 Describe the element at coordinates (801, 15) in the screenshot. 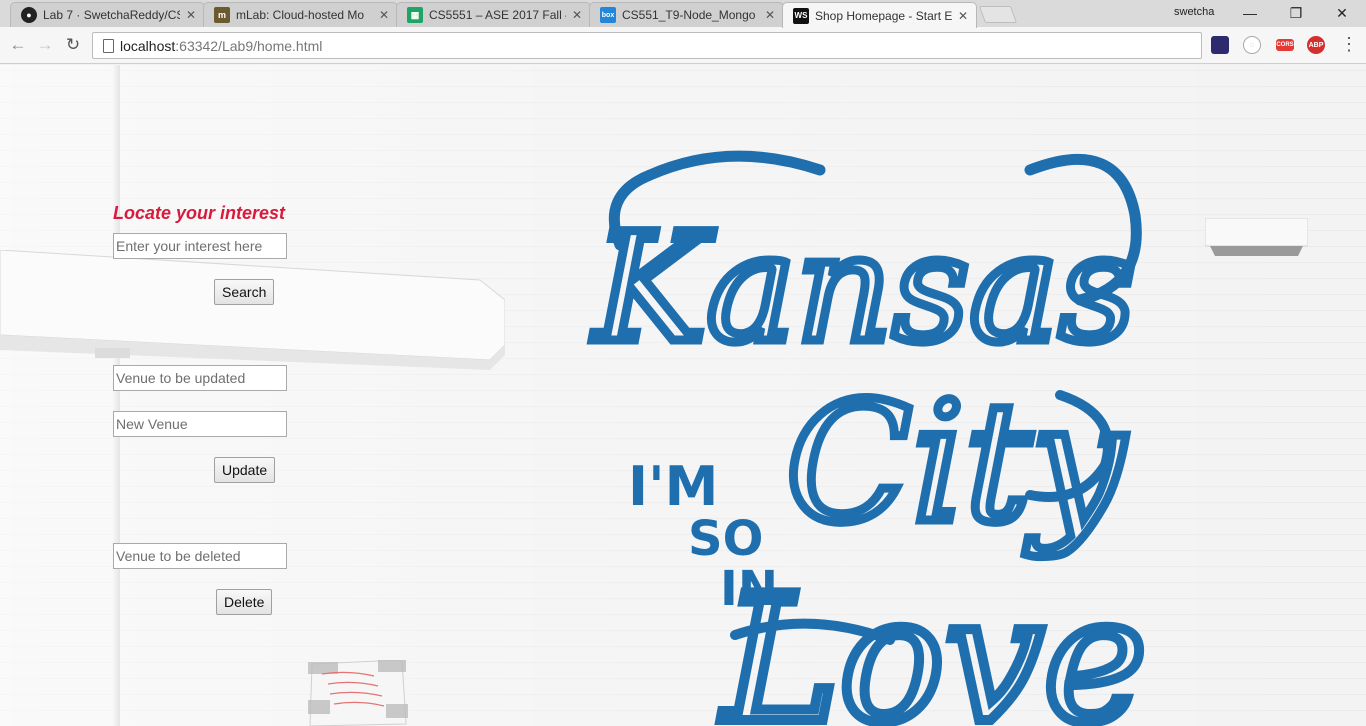

I see `webstorm-icon: WS` at that location.